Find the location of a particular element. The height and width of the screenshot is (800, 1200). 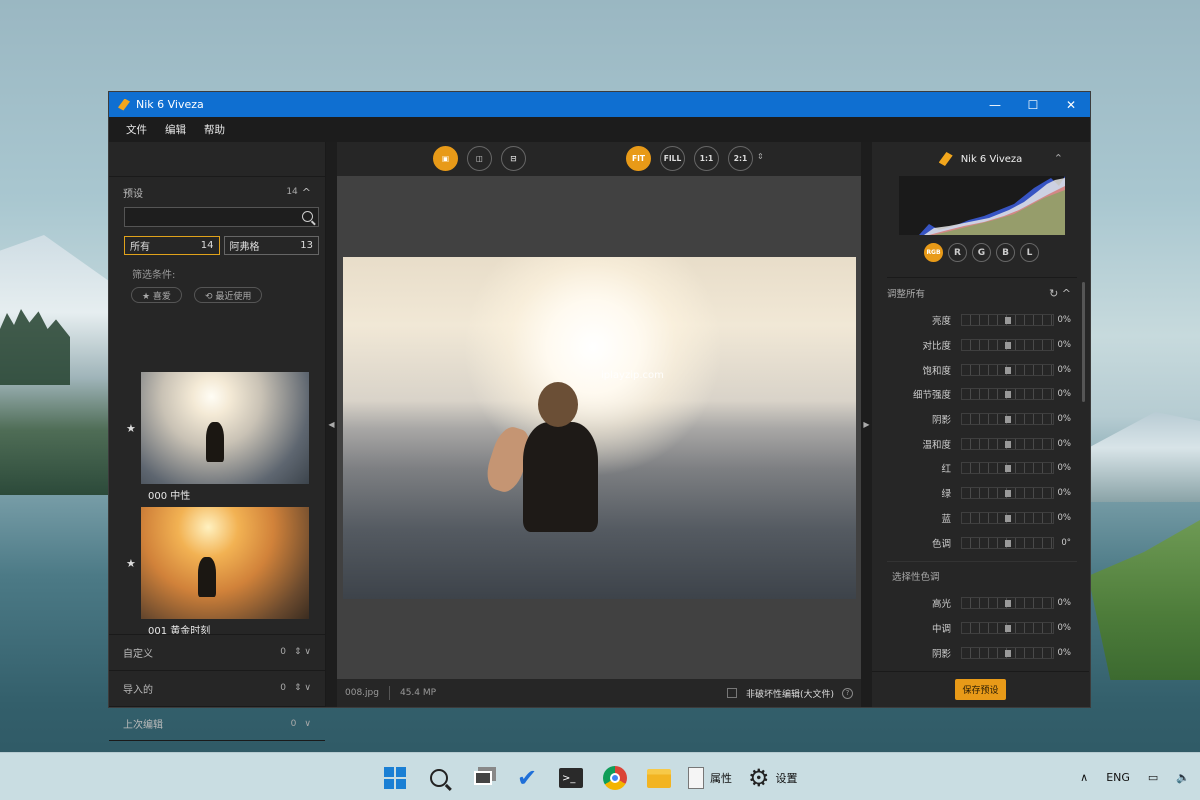

slider-brightness: 亮度 0% is located at coordinates (982, 320).